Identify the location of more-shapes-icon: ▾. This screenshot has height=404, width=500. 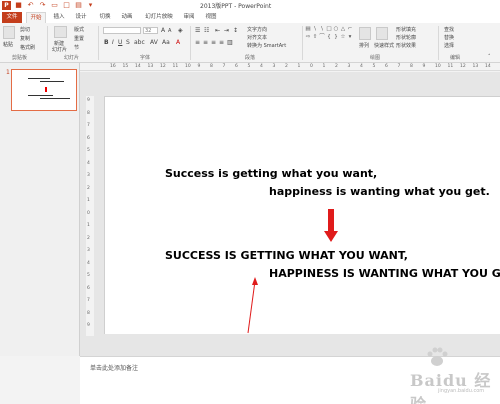
(350, 37).